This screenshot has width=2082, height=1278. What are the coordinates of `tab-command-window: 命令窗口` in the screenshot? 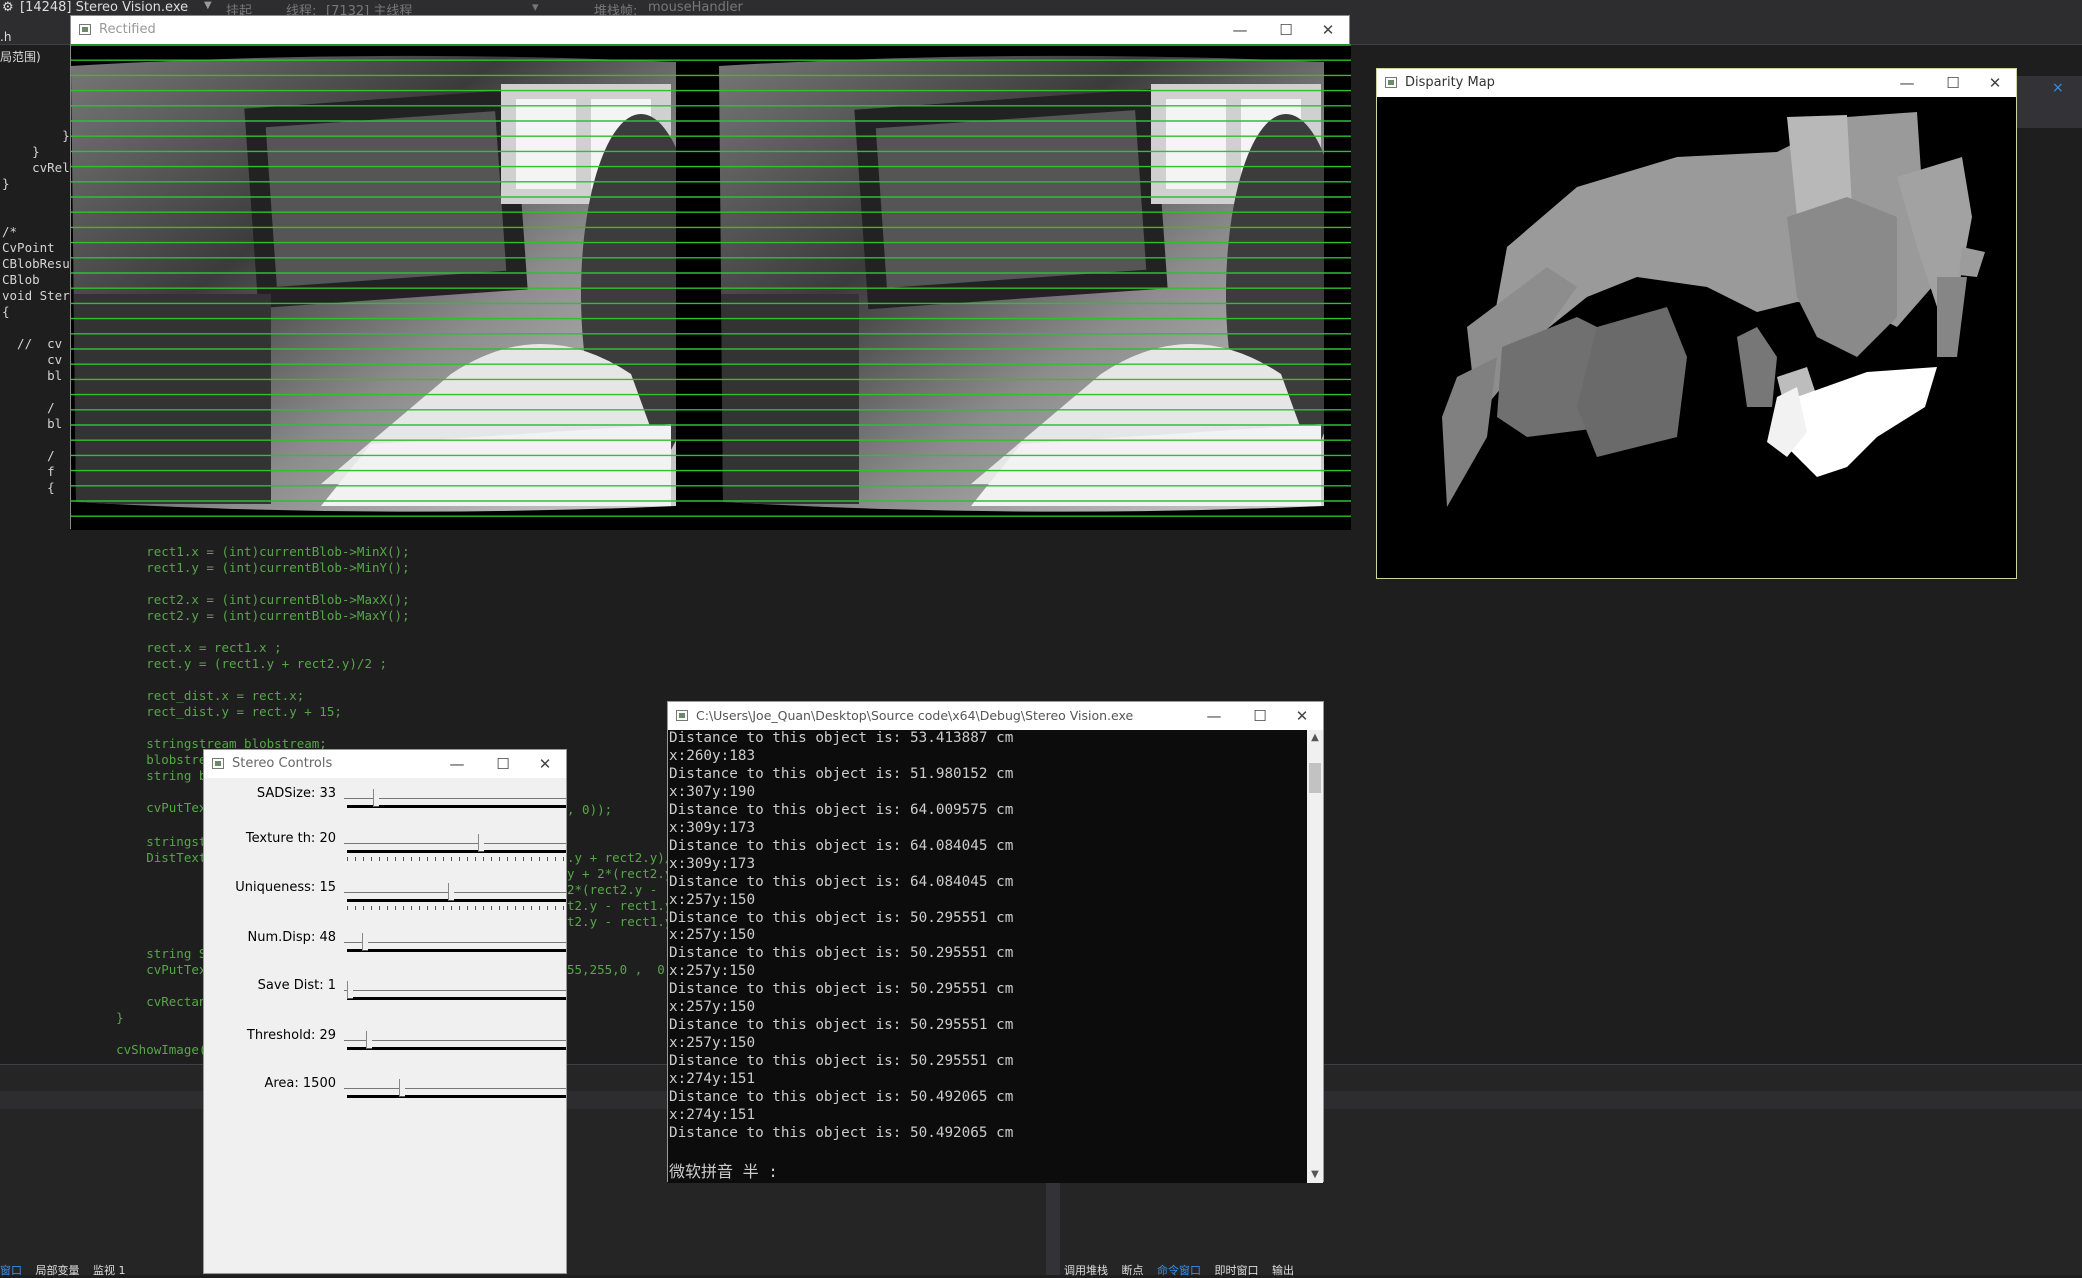 It's located at (1179, 1270).